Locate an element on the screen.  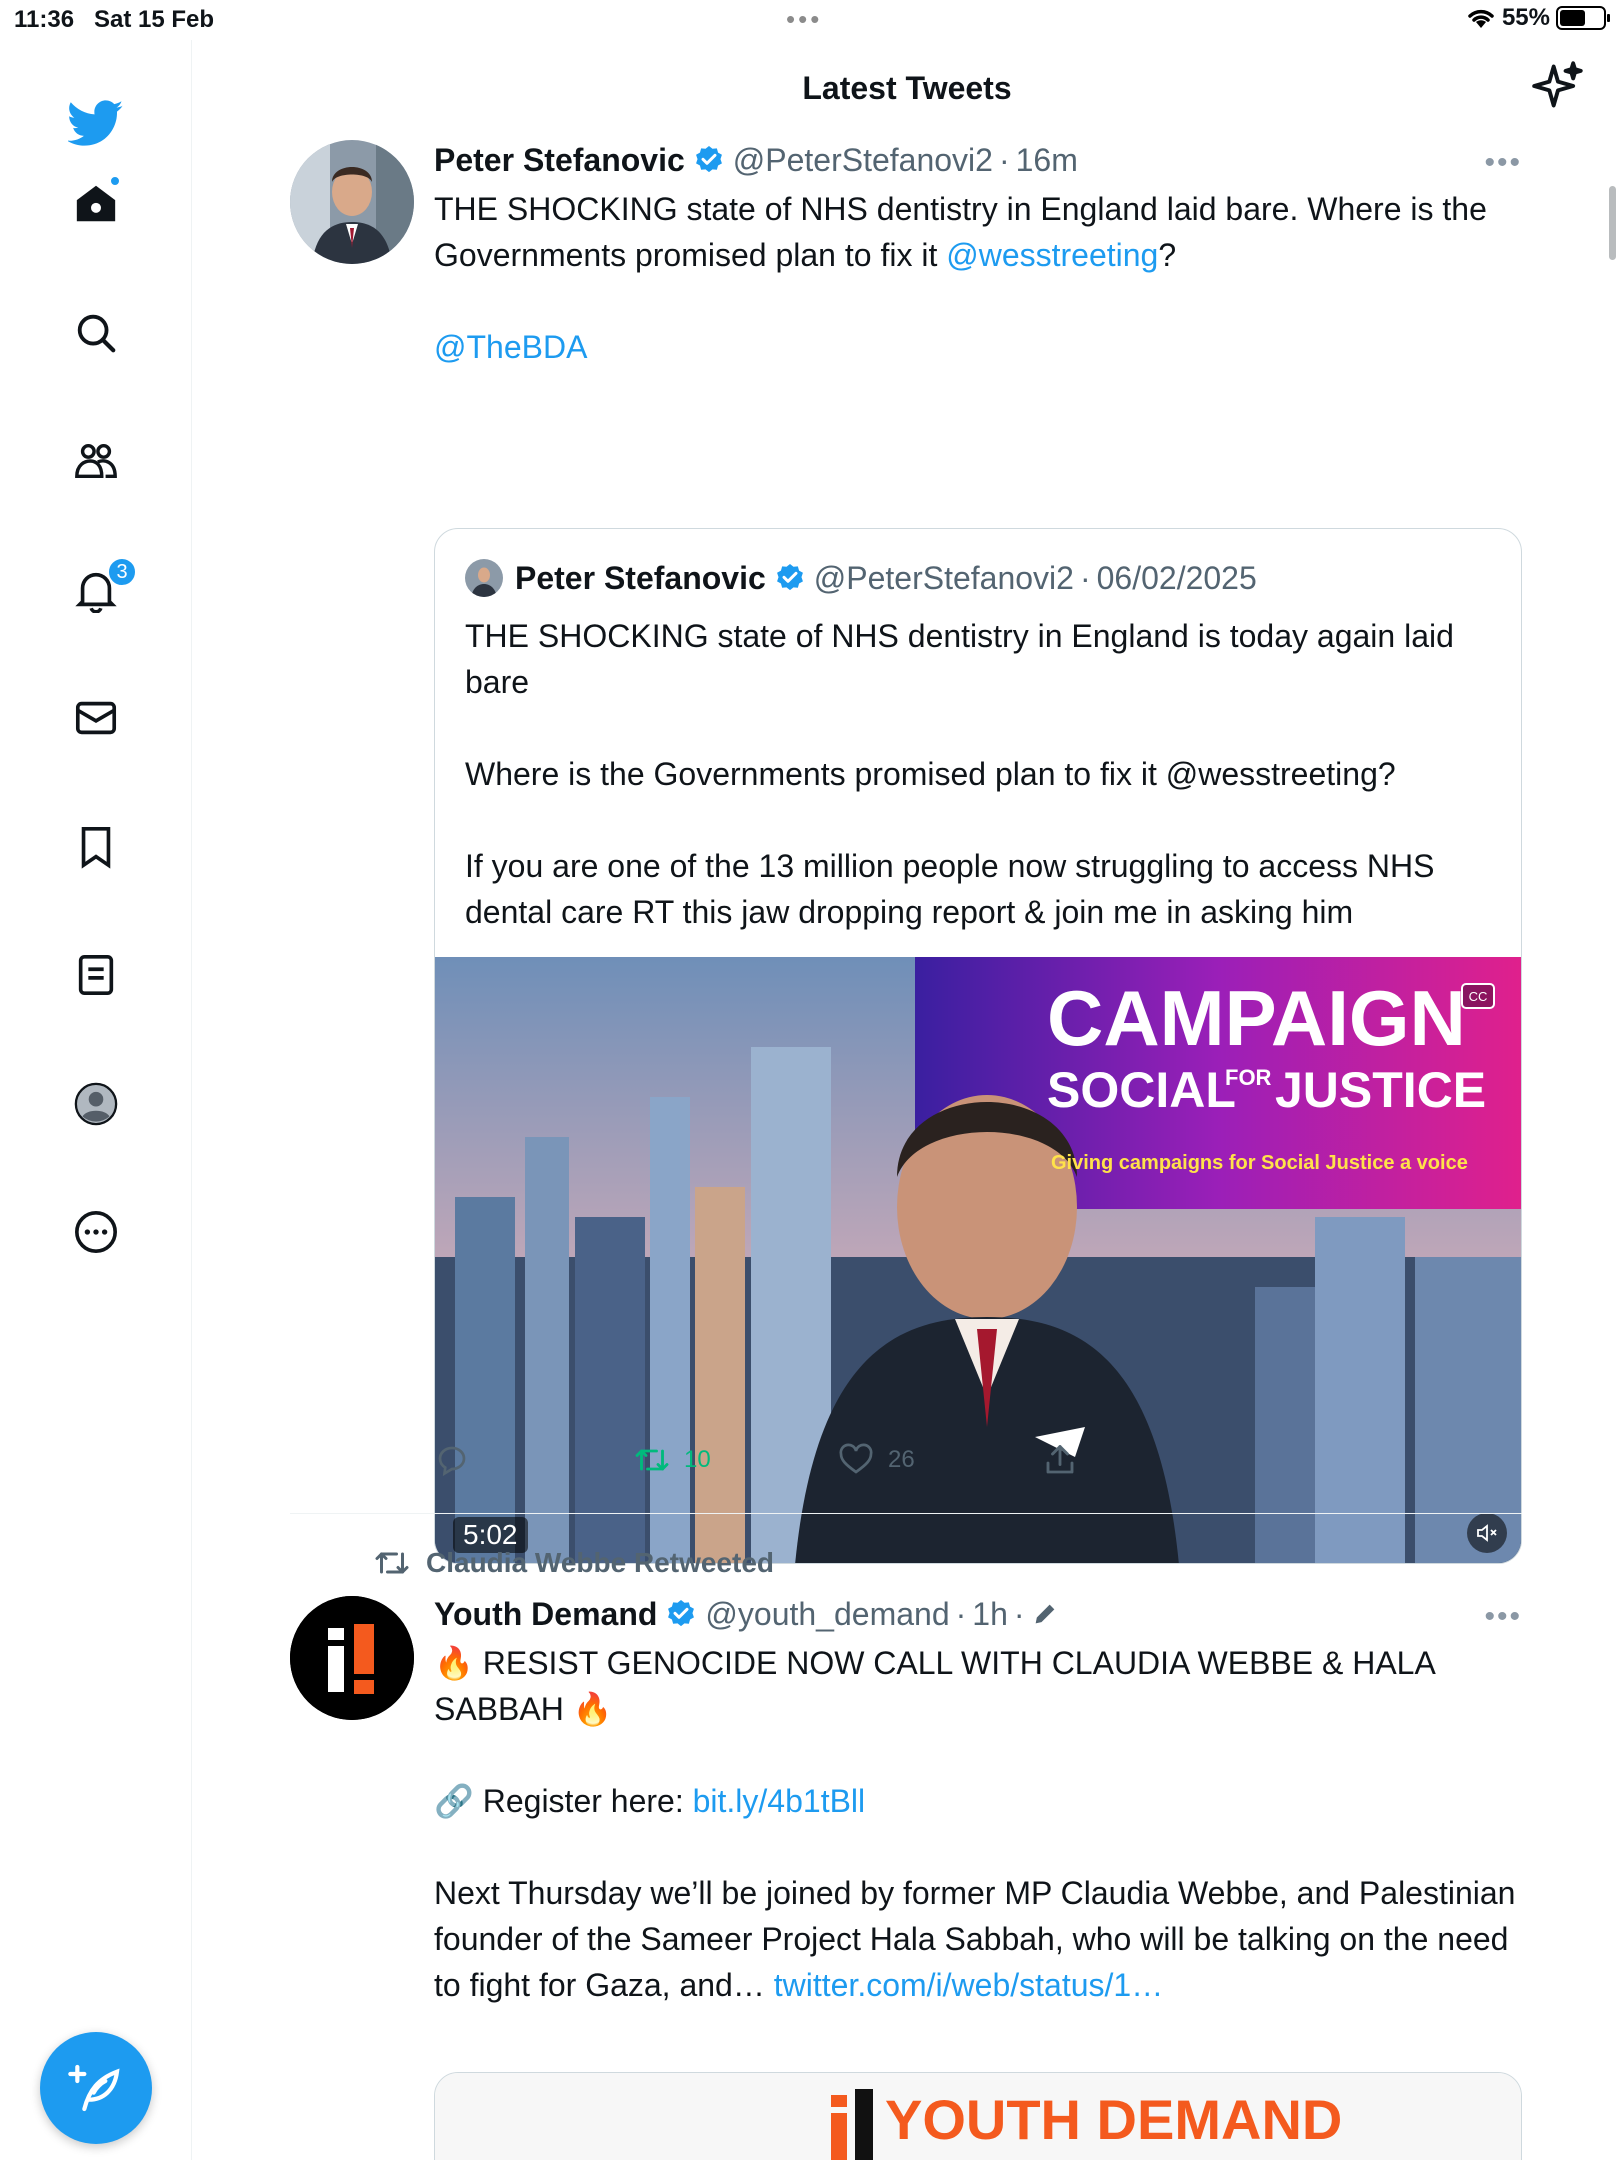
nav-more is located at coordinates (96, 1232).